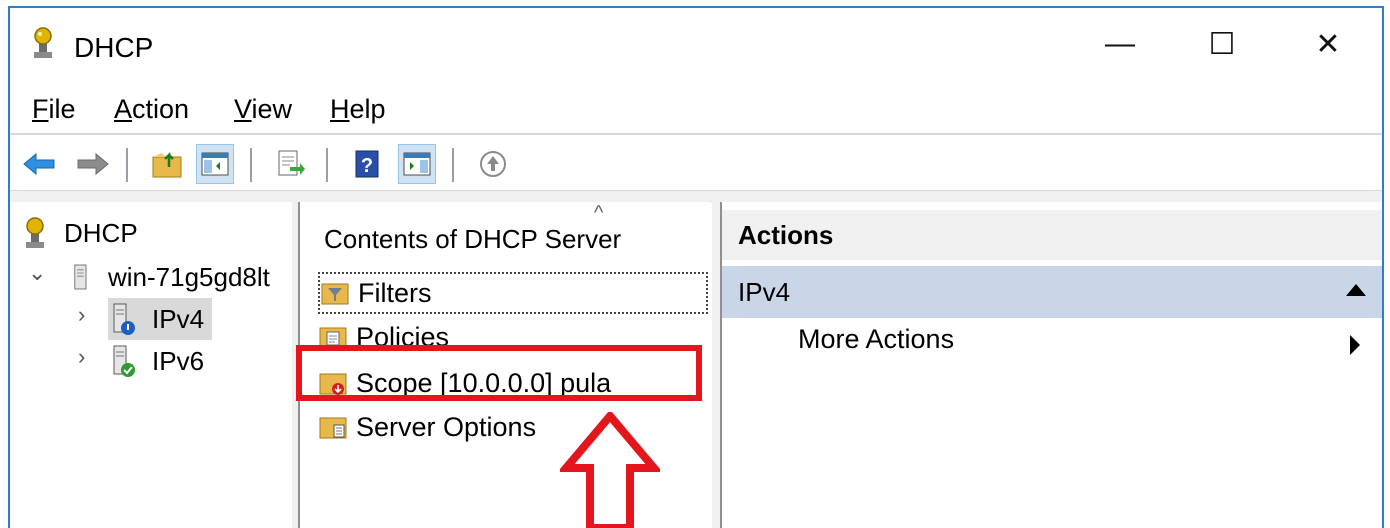 The image size is (1390, 528). What do you see at coordinates (1355, 345) in the screenshot?
I see `submenu-triangle-icon` at bounding box center [1355, 345].